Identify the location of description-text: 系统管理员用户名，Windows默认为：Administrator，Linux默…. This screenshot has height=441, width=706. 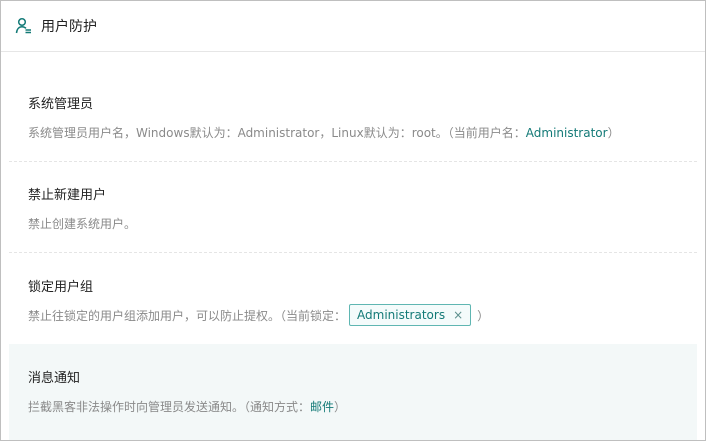
(277, 133).